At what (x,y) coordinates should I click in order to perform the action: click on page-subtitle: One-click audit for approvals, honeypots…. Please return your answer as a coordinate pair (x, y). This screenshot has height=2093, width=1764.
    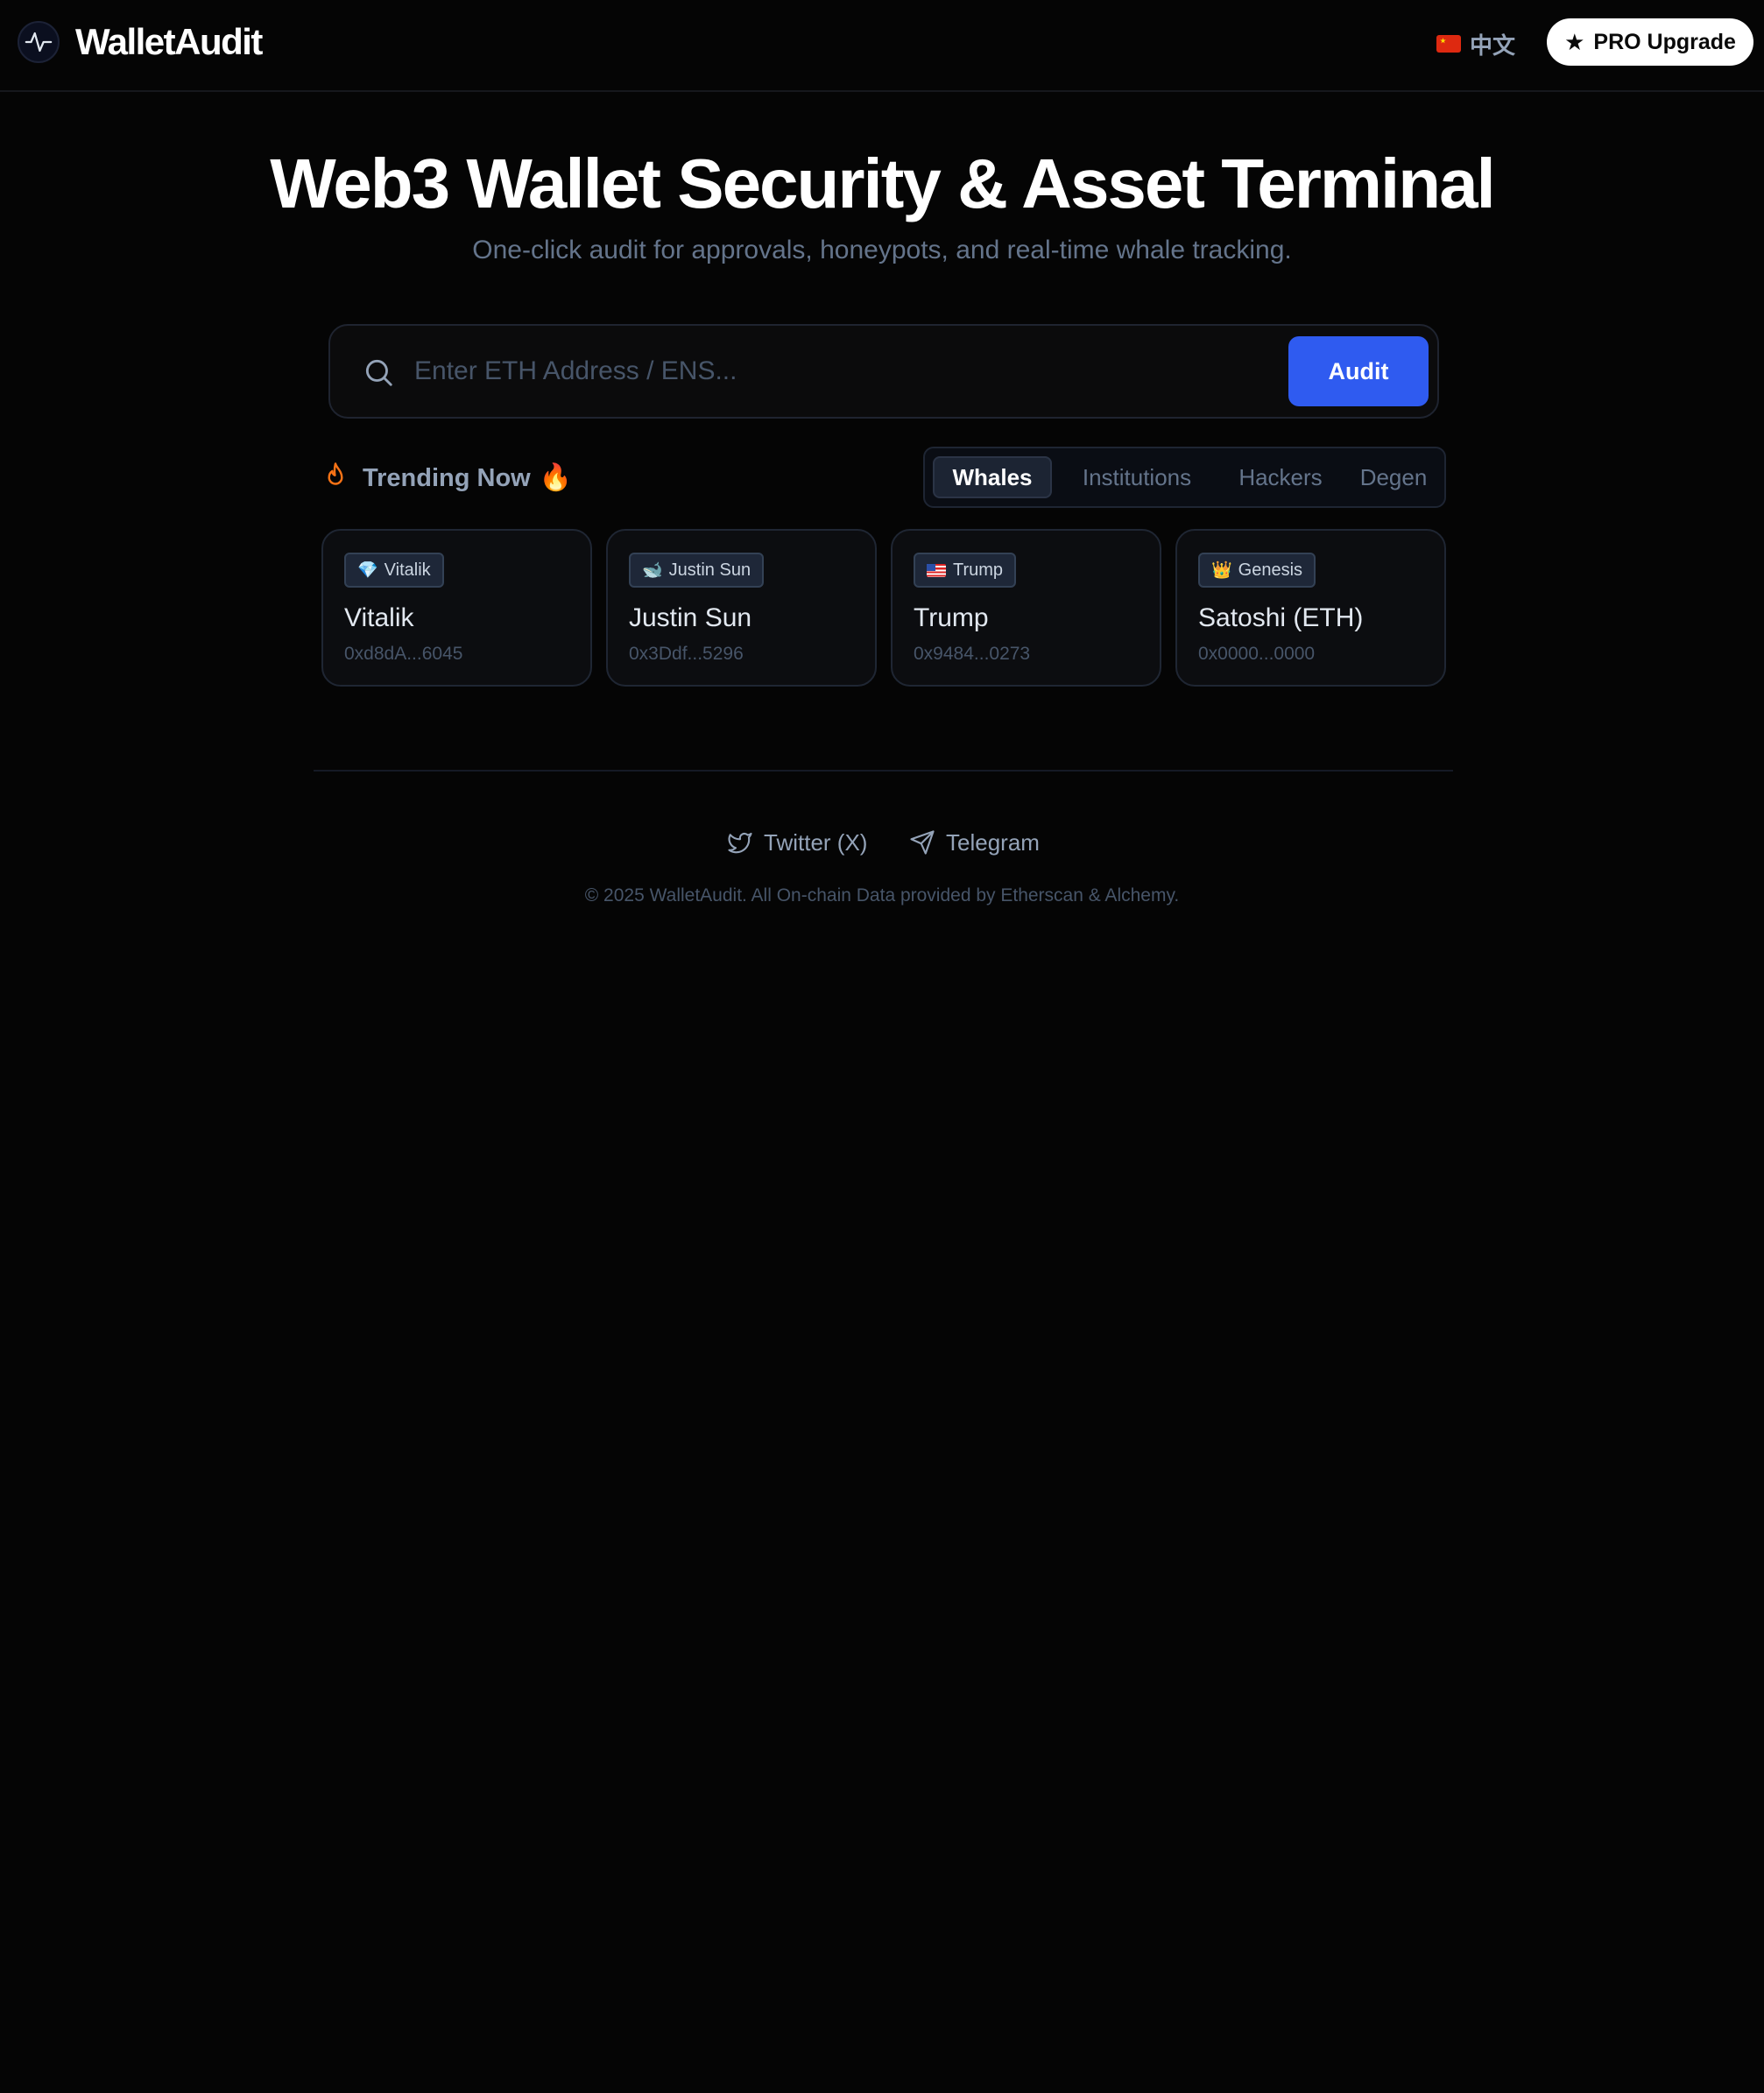
    Looking at the image, I should click on (882, 250).